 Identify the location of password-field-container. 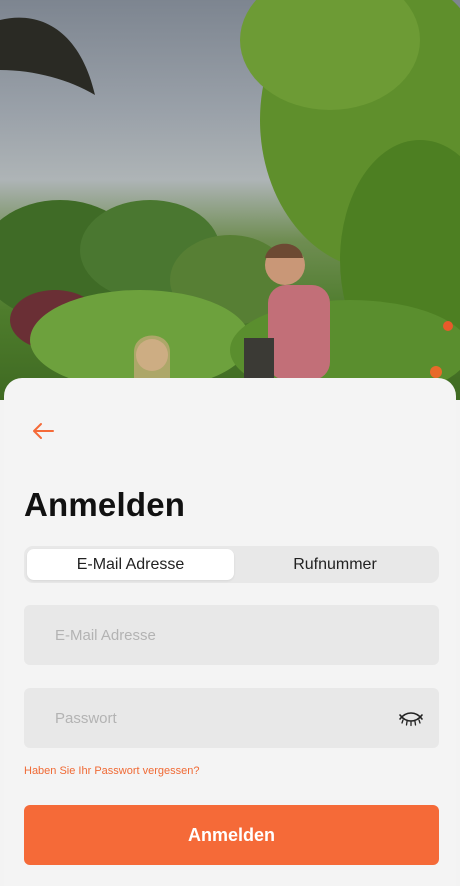
(231, 718).